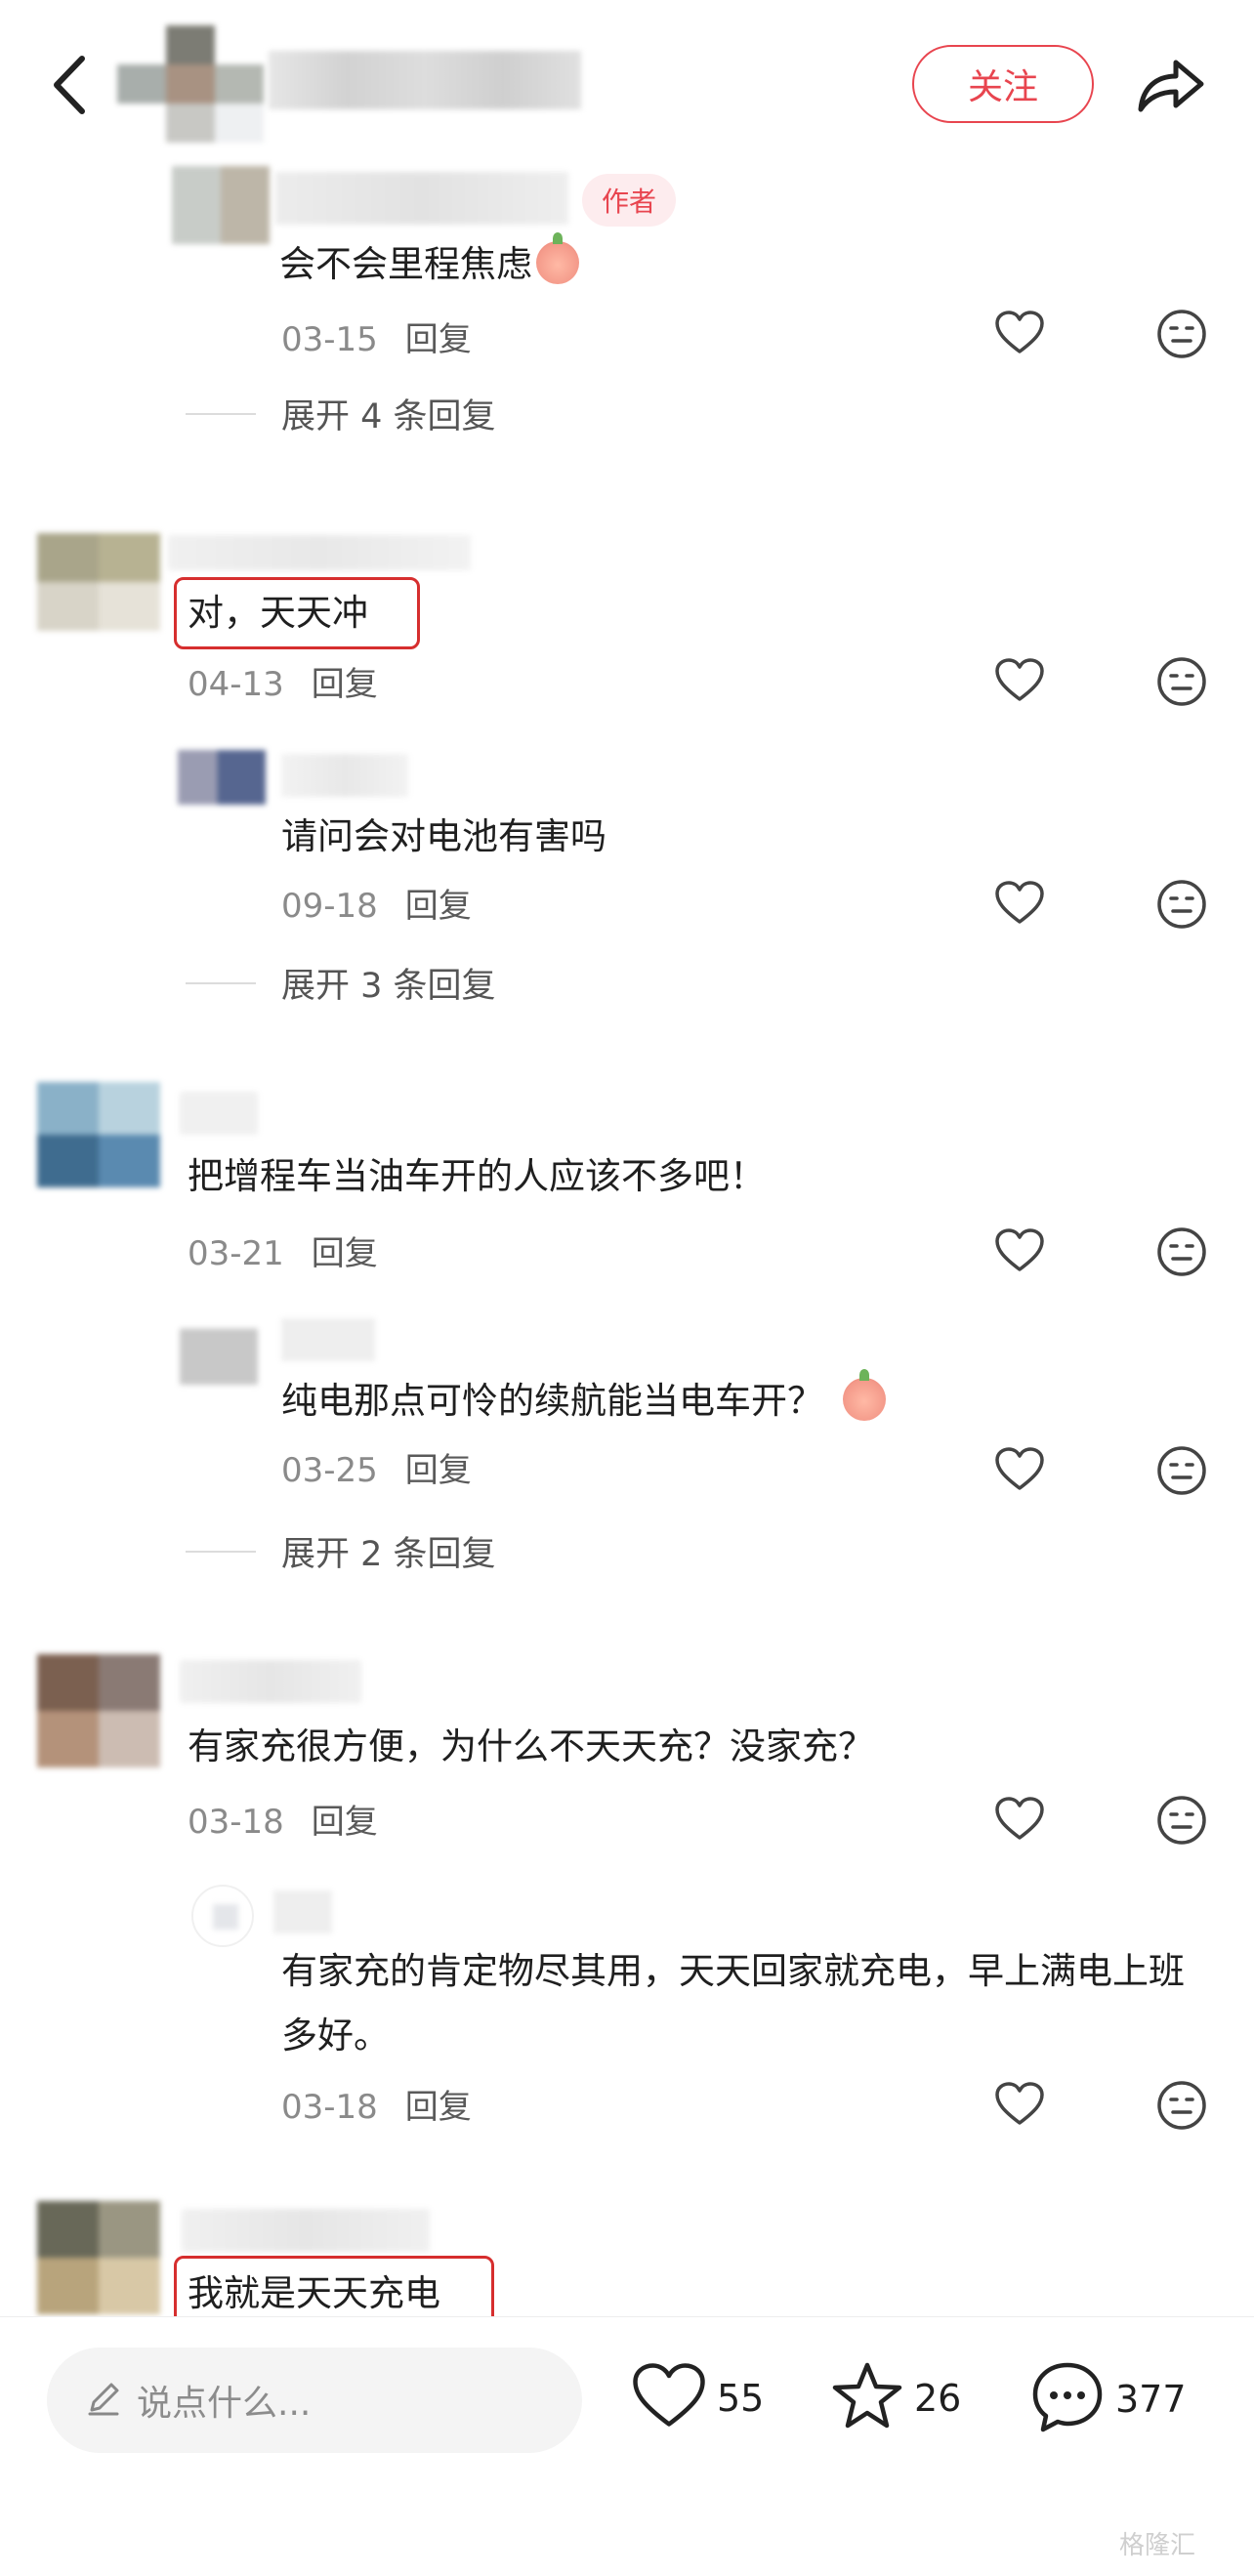 The image size is (1254, 2576). Describe the element at coordinates (1170, 84) in the screenshot. I see `share-icon` at that location.